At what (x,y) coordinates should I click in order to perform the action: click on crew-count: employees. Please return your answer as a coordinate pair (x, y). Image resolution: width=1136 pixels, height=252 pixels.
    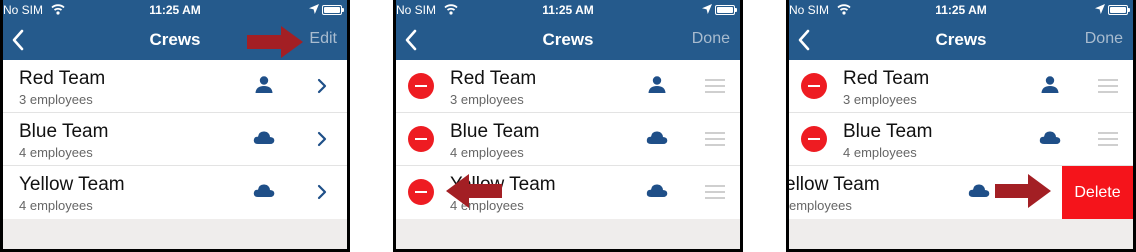
    Looking at the image, I should click on (820, 205).